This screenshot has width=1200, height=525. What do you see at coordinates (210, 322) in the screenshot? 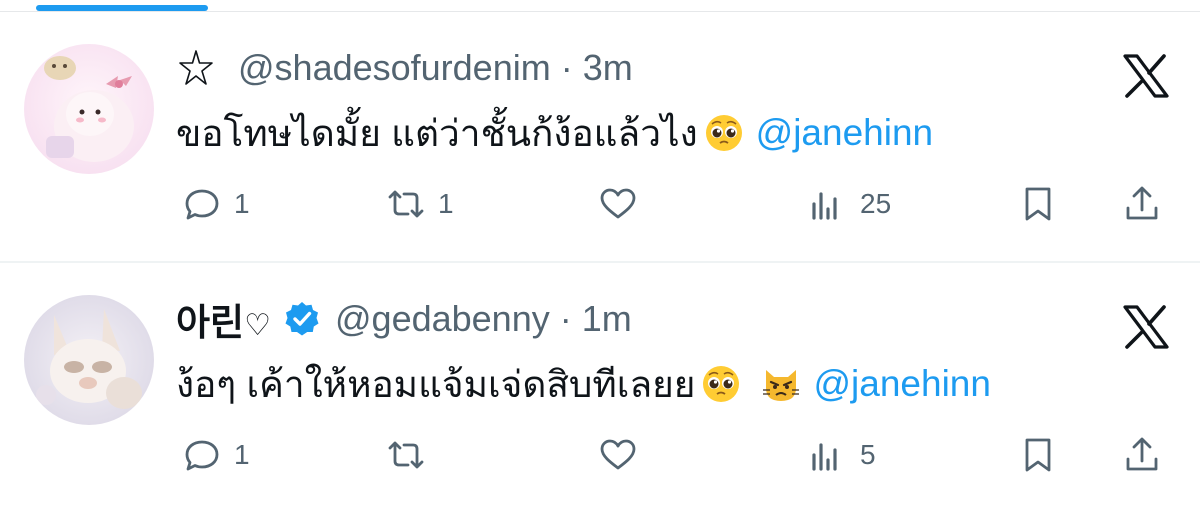
I see `display-name-text: 아린` at bounding box center [210, 322].